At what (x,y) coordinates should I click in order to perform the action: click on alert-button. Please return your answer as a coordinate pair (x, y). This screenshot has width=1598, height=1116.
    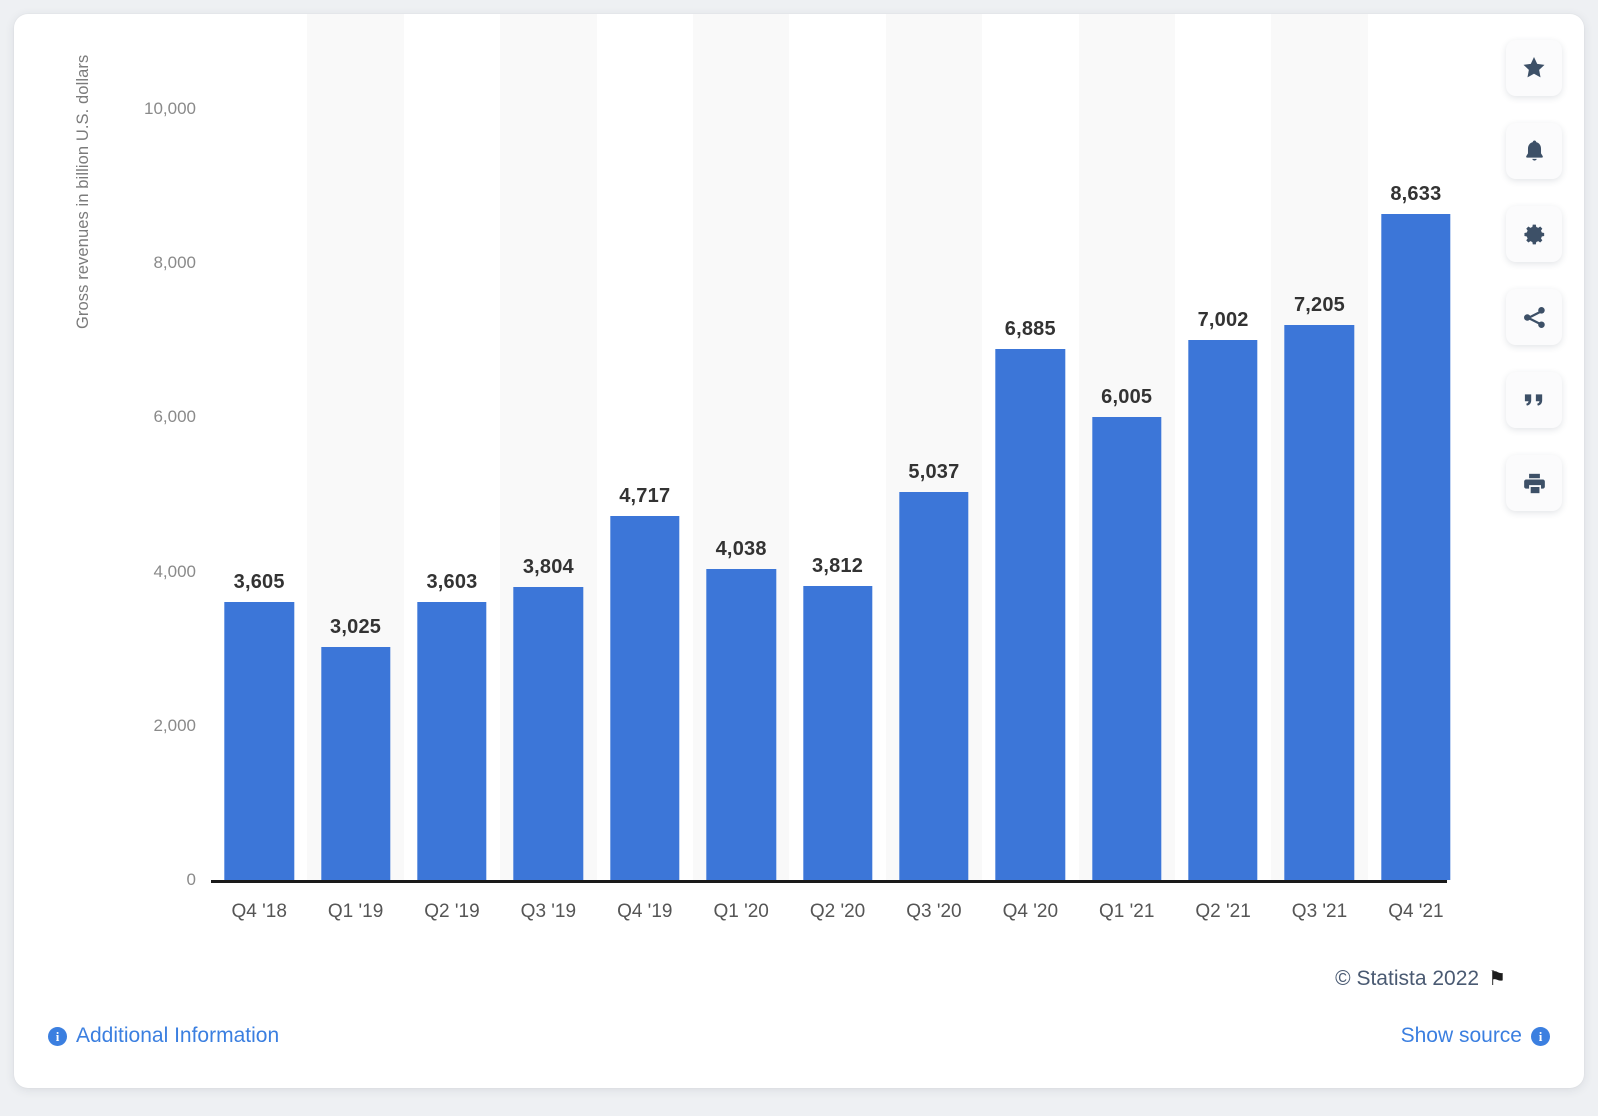
    Looking at the image, I should click on (1534, 151).